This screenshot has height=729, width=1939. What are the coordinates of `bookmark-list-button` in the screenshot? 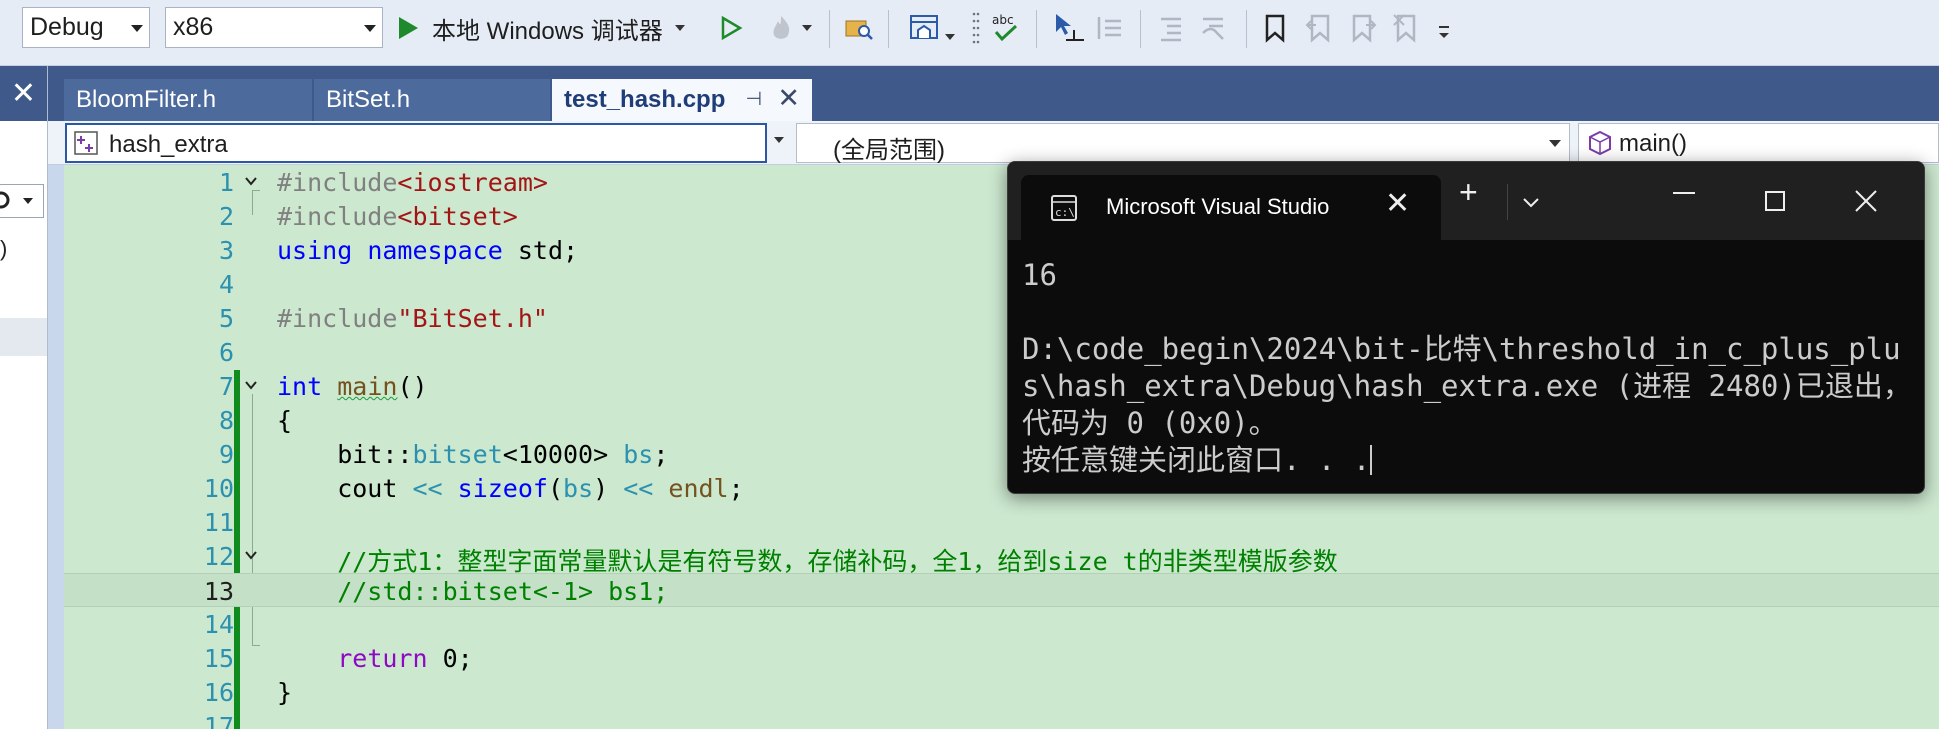 It's located at (1110, 28).